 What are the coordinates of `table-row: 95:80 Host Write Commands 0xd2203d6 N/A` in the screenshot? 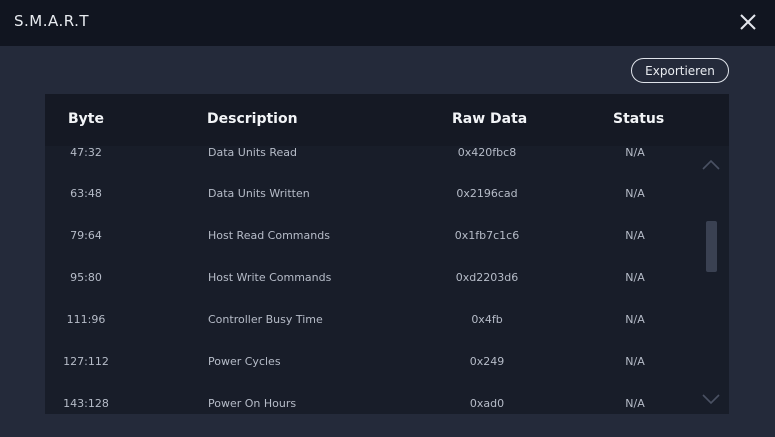 It's located at (375, 292).